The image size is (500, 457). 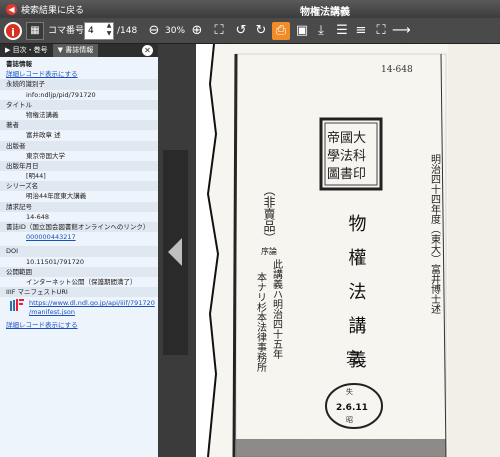 What do you see at coordinates (353, 358) in the screenshot?
I see `kan-mark: 完` at bounding box center [353, 358].